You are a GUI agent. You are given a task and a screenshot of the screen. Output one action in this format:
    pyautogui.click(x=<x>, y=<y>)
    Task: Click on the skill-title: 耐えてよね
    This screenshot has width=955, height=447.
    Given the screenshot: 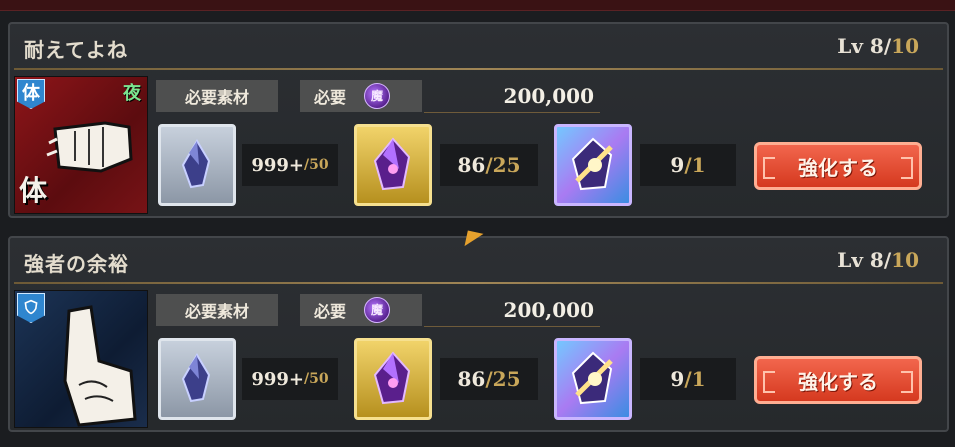 What is the action you would take?
    pyautogui.click(x=76, y=50)
    